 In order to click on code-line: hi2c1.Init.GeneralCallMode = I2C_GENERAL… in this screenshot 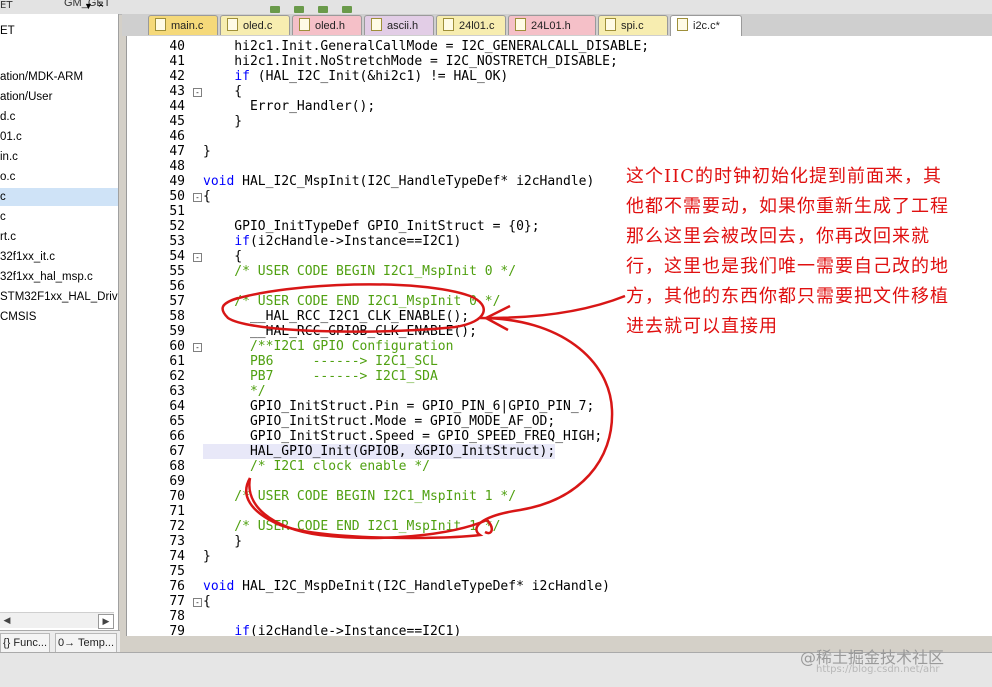, I will do `click(426, 46)`.